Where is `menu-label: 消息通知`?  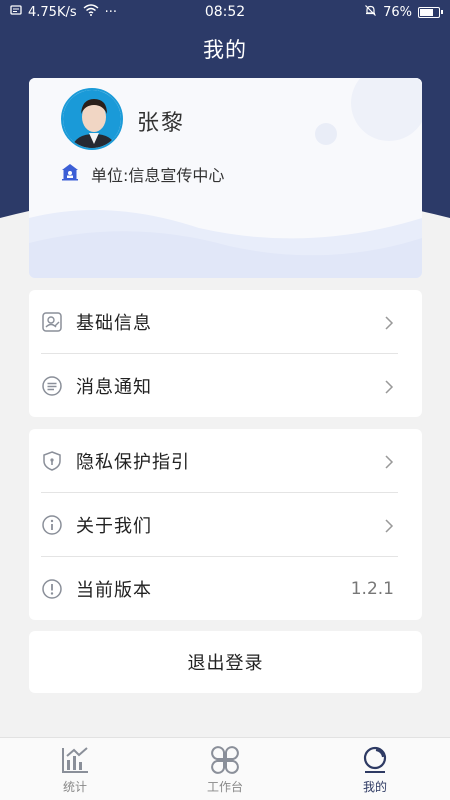 menu-label: 消息通知 is located at coordinates (114, 387).